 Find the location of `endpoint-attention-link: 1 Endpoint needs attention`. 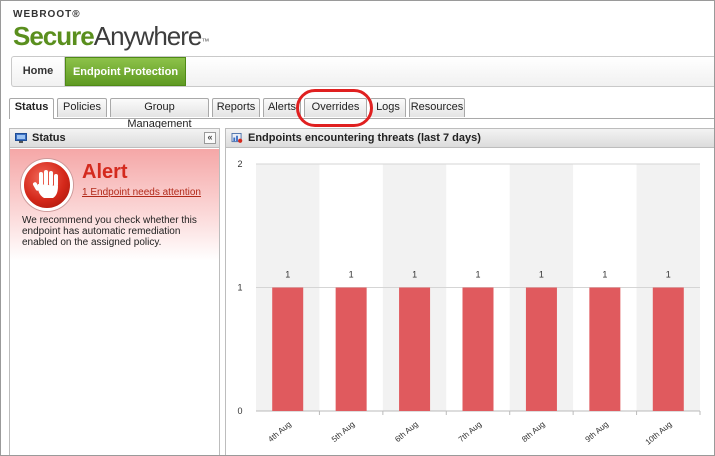

endpoint-attention-link: 1 Endpoint needs attention is located at coordinates (141, 192).